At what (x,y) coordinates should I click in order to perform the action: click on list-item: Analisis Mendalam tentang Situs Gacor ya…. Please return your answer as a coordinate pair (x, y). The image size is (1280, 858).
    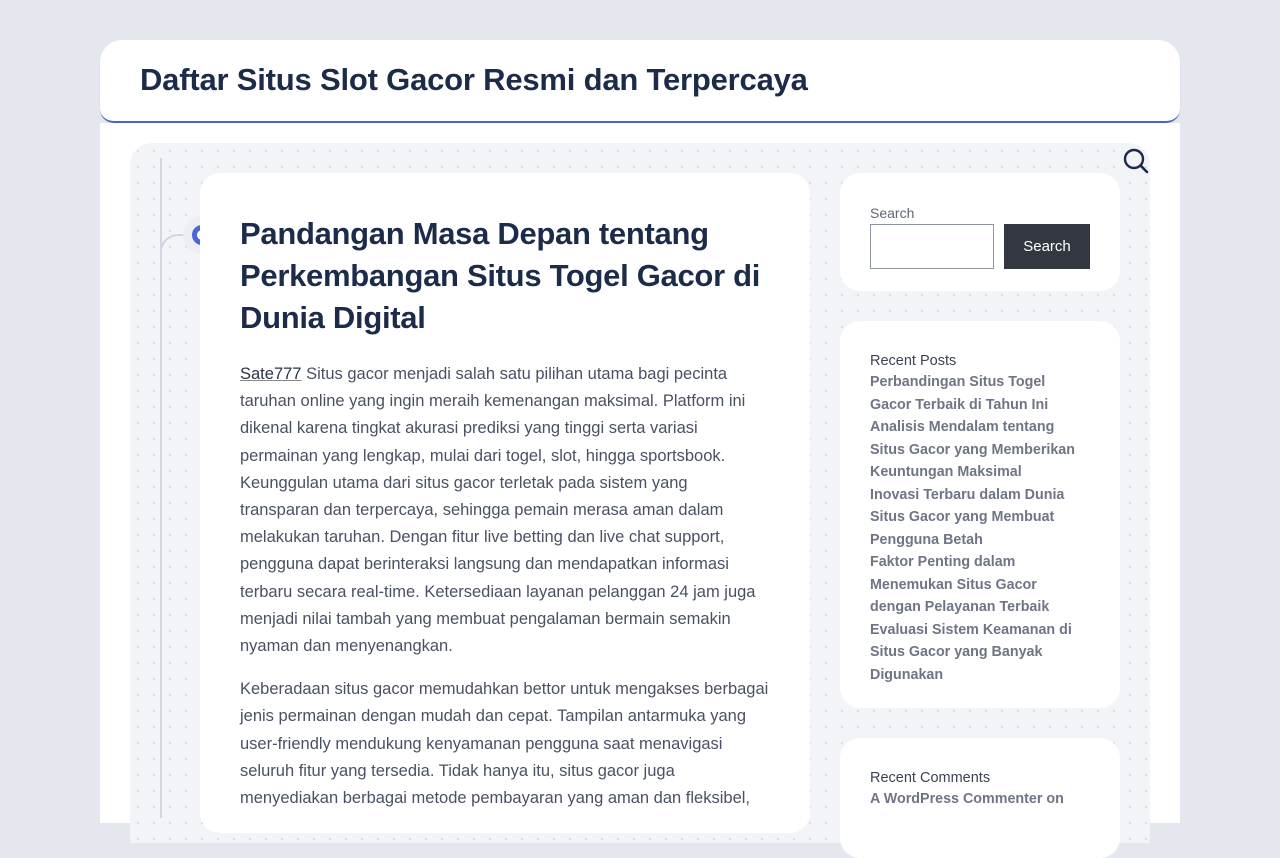
    Looking at the image, I should click on (980, 450).